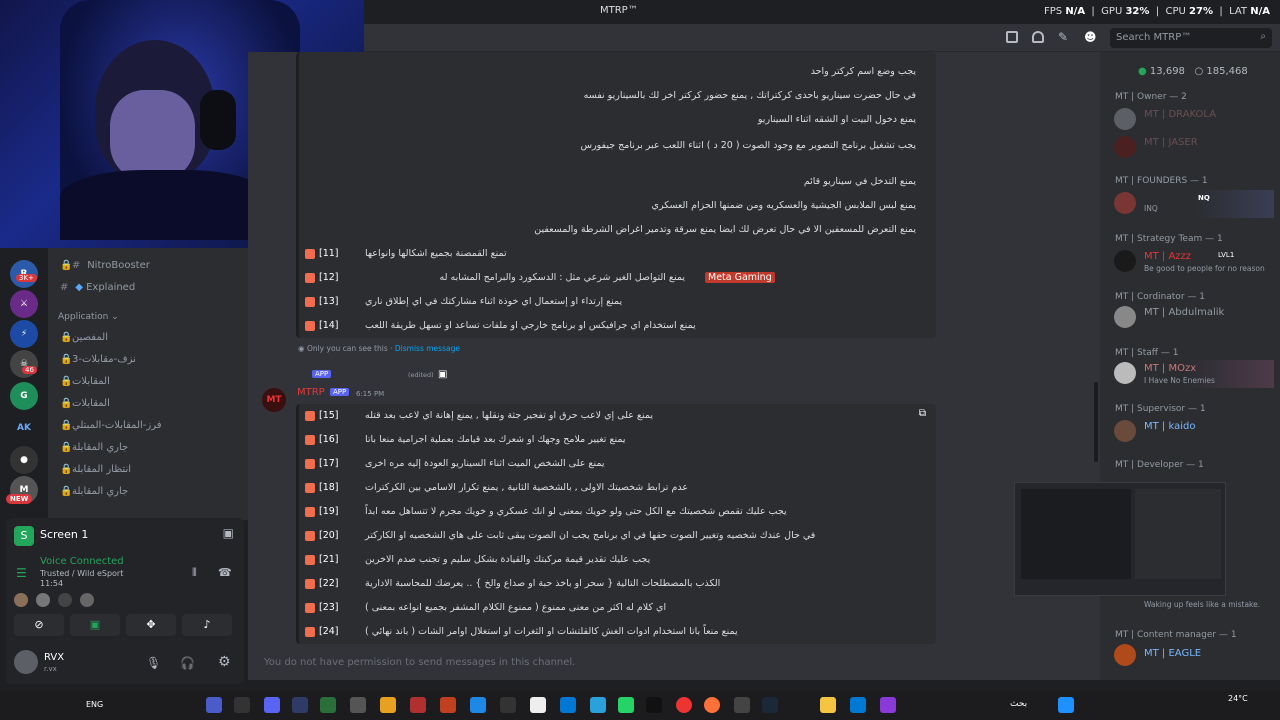  What do you see at coordinates (1194, 656) in the screenshot?
I see `member-item: MT | EAGLE` at bounding box center [1194, 656].